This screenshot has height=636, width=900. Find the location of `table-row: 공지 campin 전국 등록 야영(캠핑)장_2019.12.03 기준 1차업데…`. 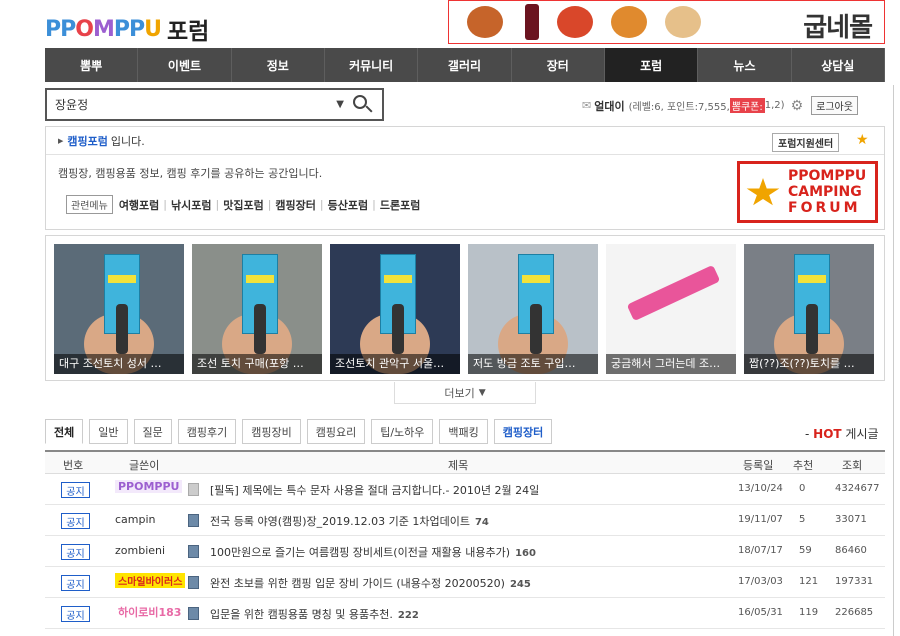

table-row: 공지 campin 전국 등록 야영(캠핑)장_2019.12.03 기준 1차업데… is located at coordinates (465, 520).